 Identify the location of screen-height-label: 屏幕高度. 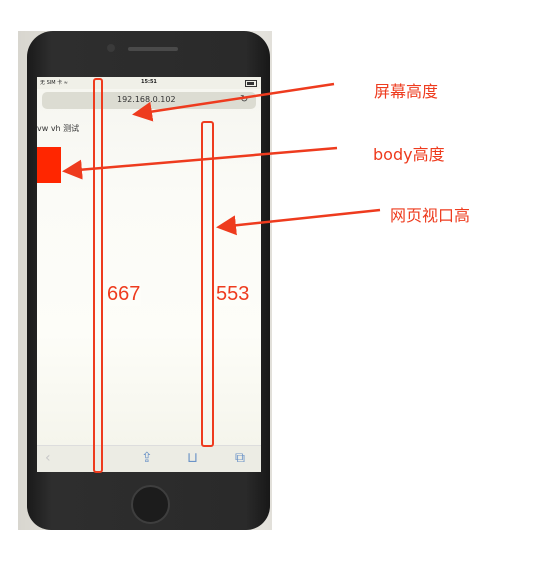
(406, 91).